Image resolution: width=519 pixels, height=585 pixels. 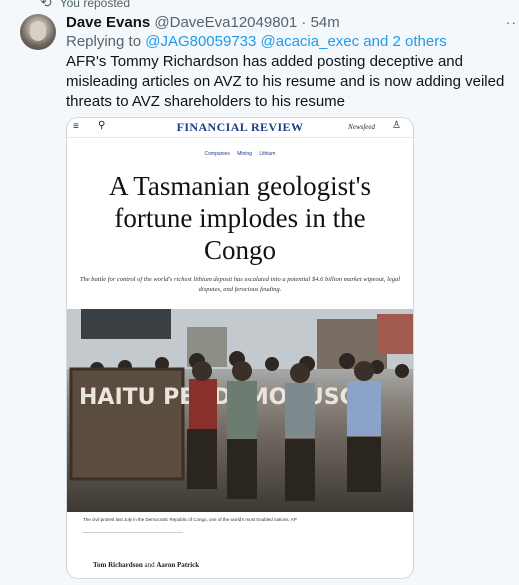 What do you see at coordinates (325, 22) in the screenshot?
I see `timestamp: 54m` at bounding box center [325, 22].